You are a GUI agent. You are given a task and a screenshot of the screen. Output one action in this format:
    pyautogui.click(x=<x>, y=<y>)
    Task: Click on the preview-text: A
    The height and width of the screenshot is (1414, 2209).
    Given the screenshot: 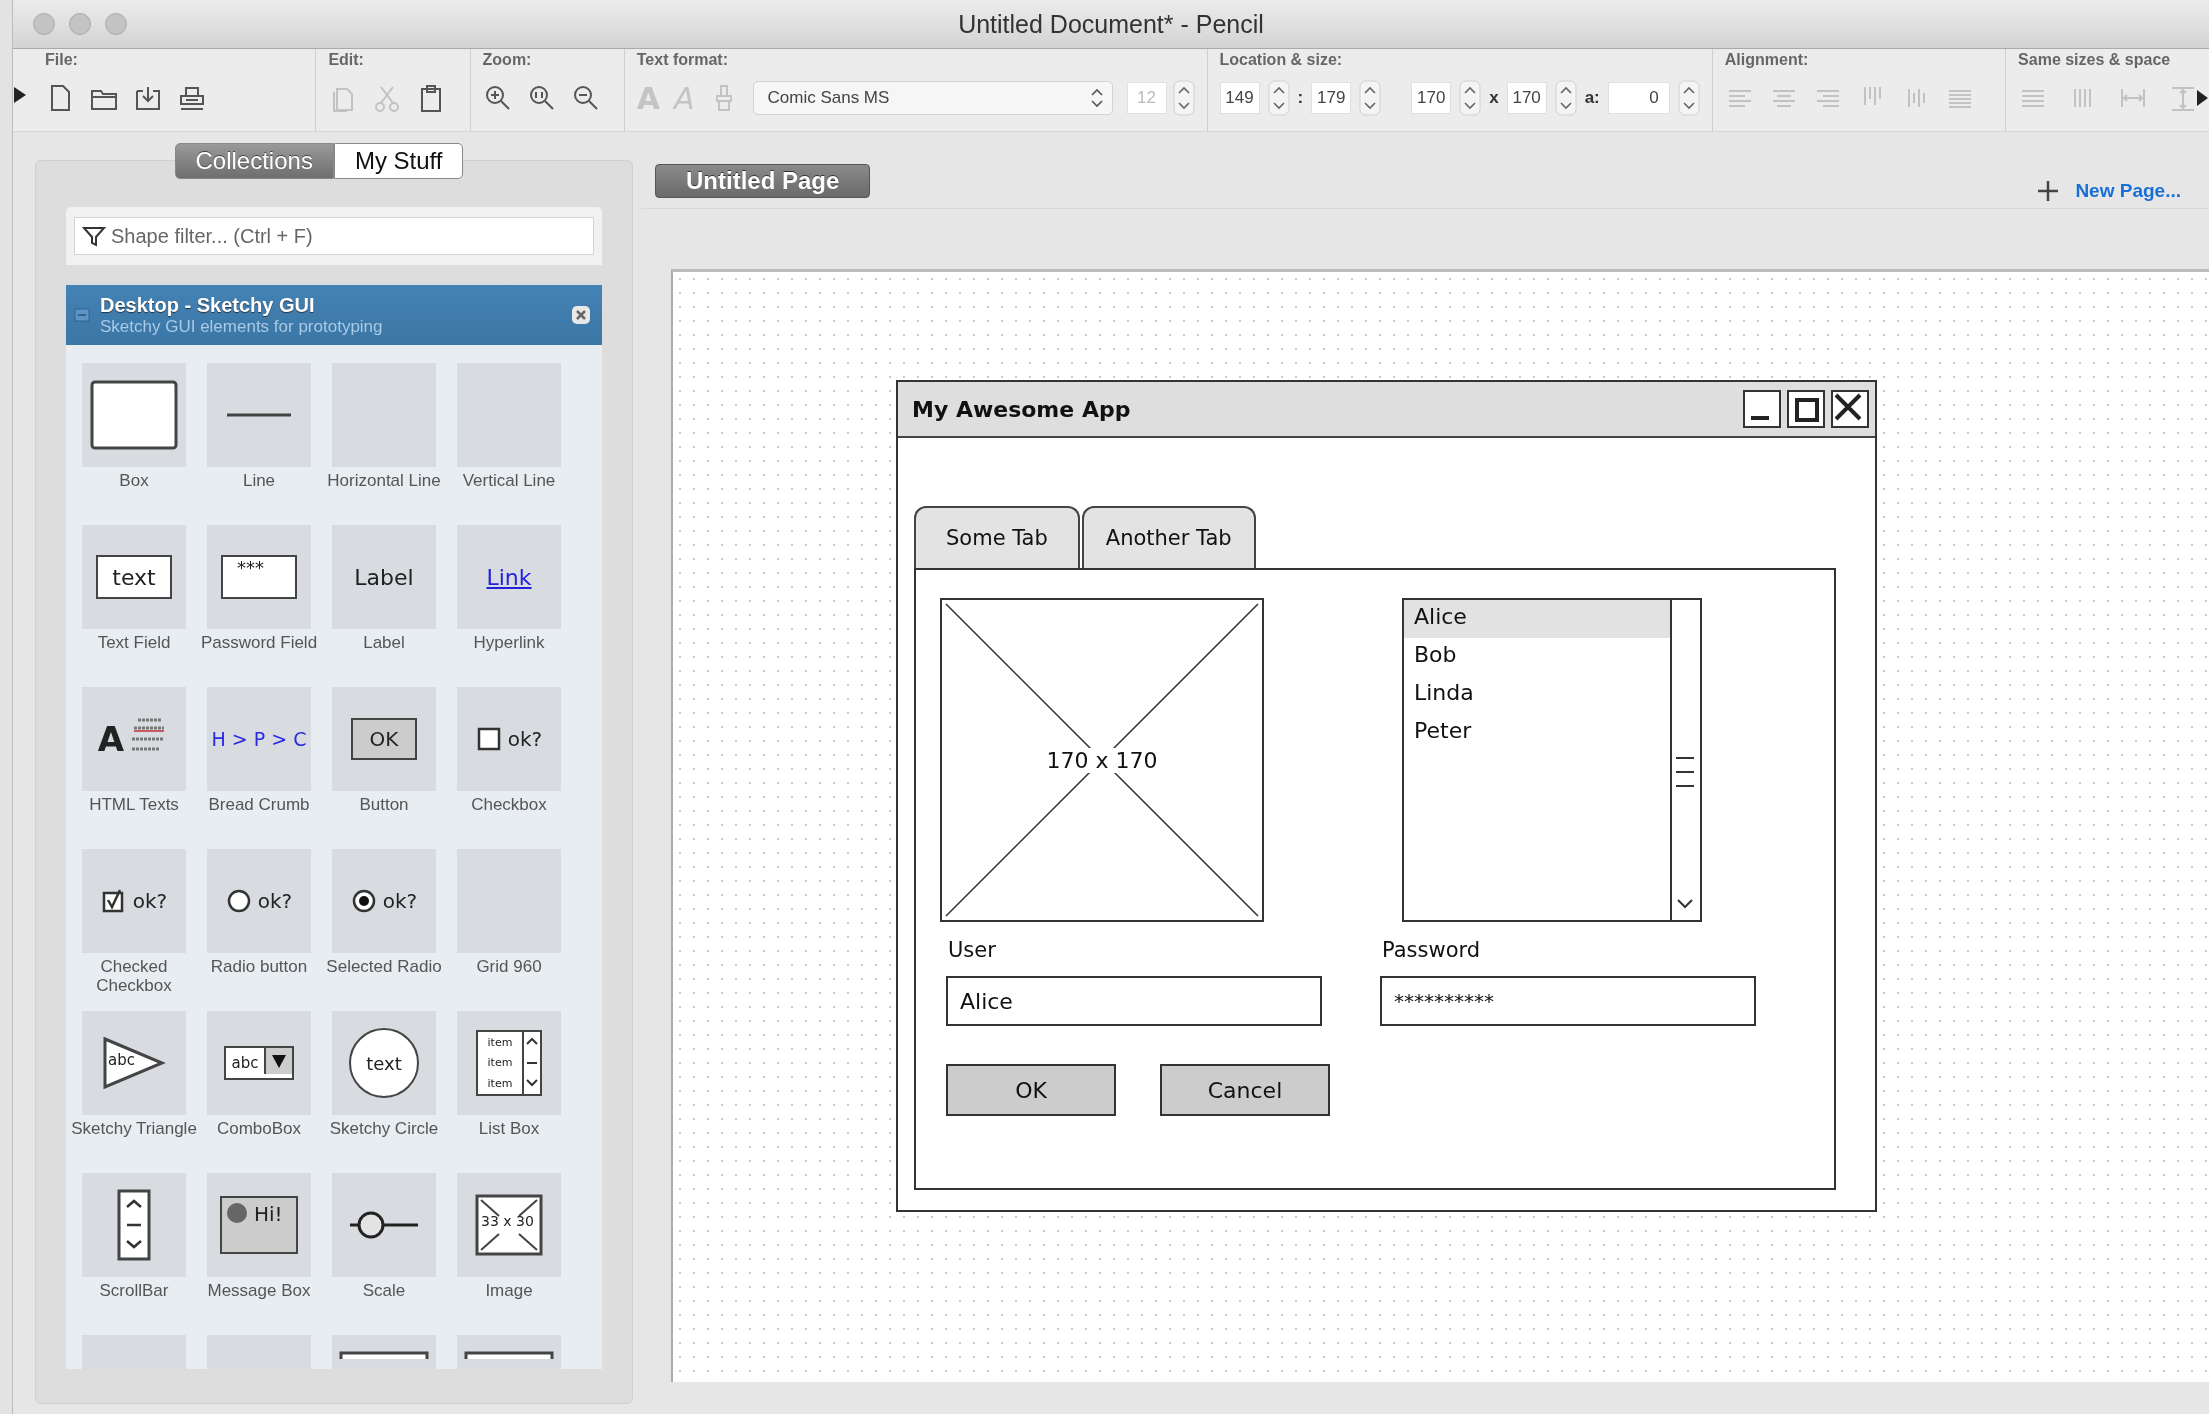 What is the action you would take?
    pyautogui.click(x=111, y=739)
    